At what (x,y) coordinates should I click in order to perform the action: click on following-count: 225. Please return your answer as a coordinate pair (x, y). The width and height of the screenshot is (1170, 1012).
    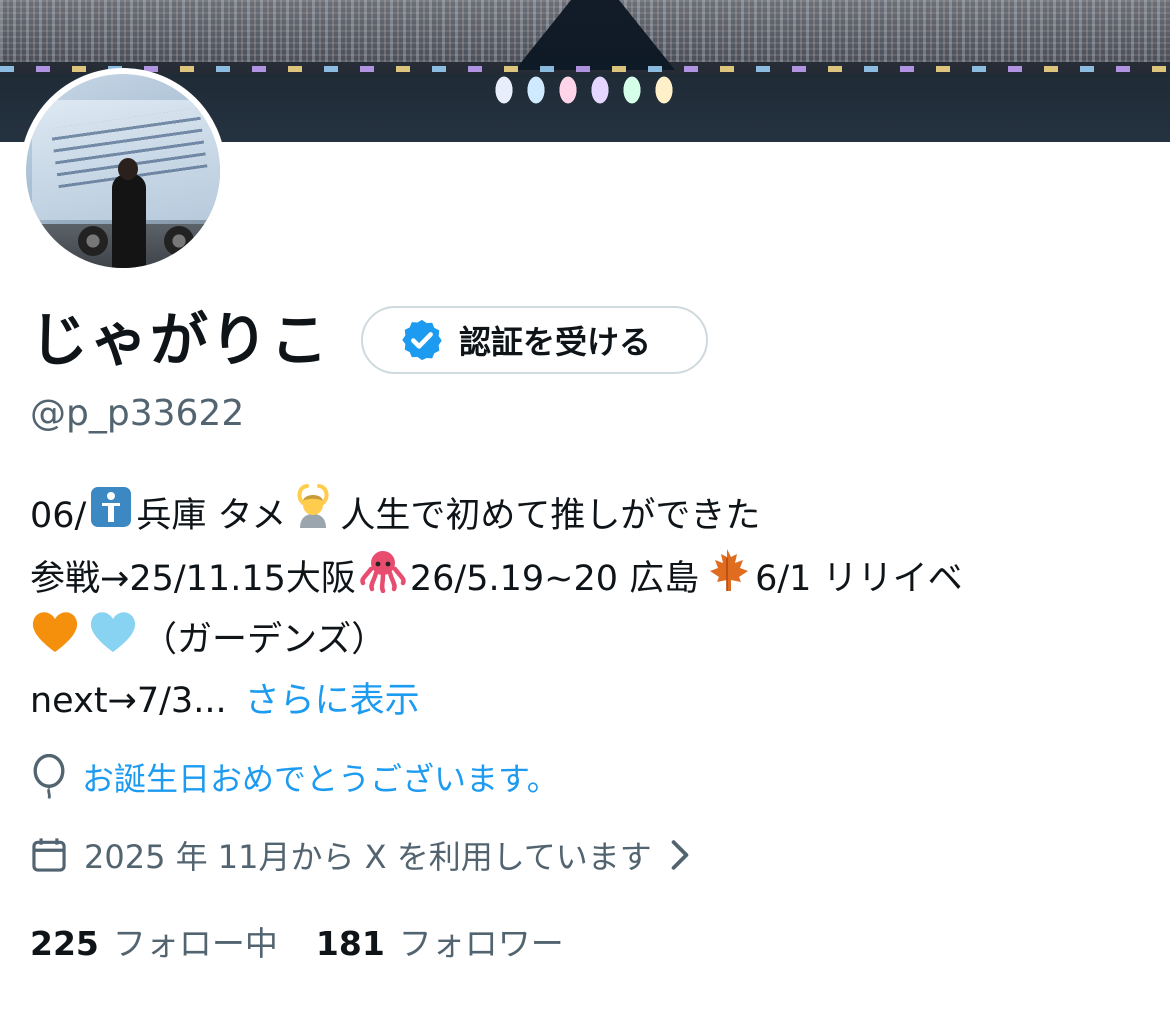
    Looking at the image, I should click on (64, 943).